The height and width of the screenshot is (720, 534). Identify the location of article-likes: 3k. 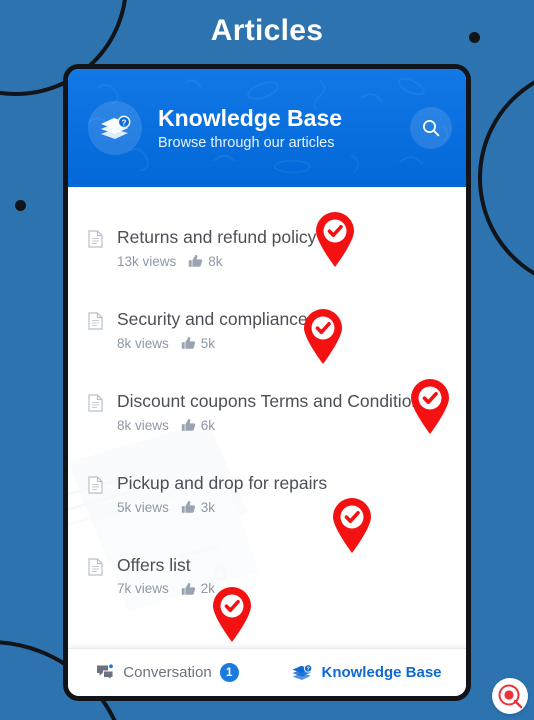
(208, 507).